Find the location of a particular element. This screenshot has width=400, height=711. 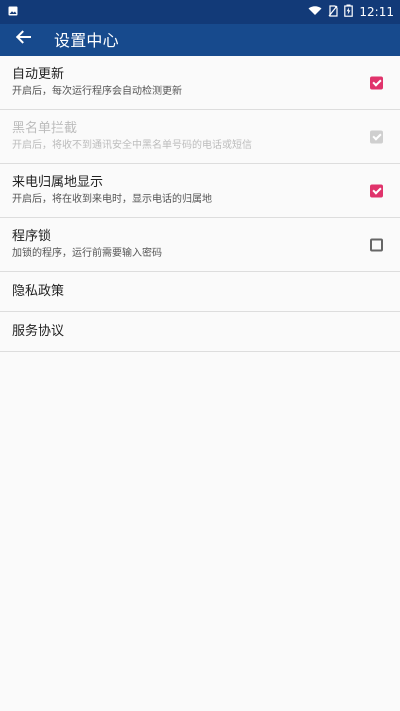

app-bar: 设置中心 is located at coordinates (200, 40).